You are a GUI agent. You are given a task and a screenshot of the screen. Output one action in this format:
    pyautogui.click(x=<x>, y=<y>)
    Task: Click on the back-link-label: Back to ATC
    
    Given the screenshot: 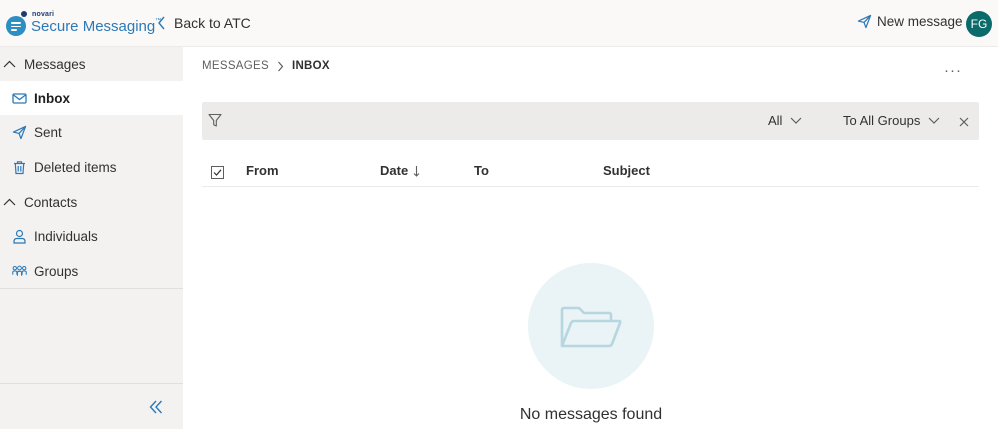 What is the action you would take?
    pyautogui.click(x=212, y=23)
    